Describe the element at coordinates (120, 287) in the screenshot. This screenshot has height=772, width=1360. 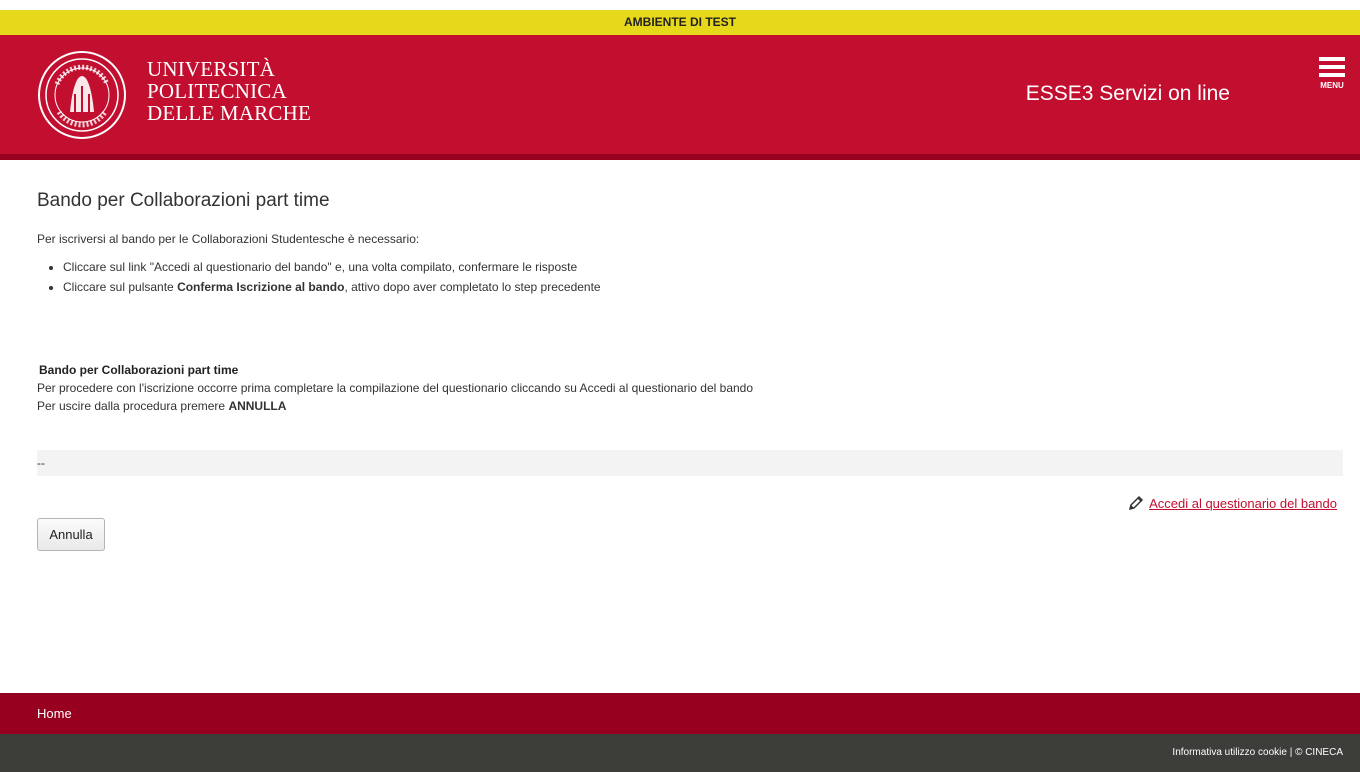
I see `step-text: Cliccare sul pulsante` at that location.